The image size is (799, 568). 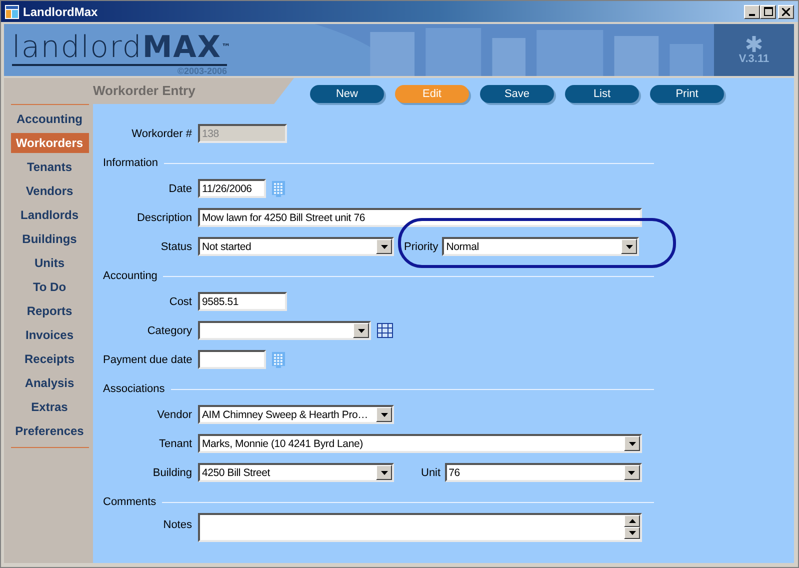 I want to click on field-label: Vendor, so click(x=174, y=414).